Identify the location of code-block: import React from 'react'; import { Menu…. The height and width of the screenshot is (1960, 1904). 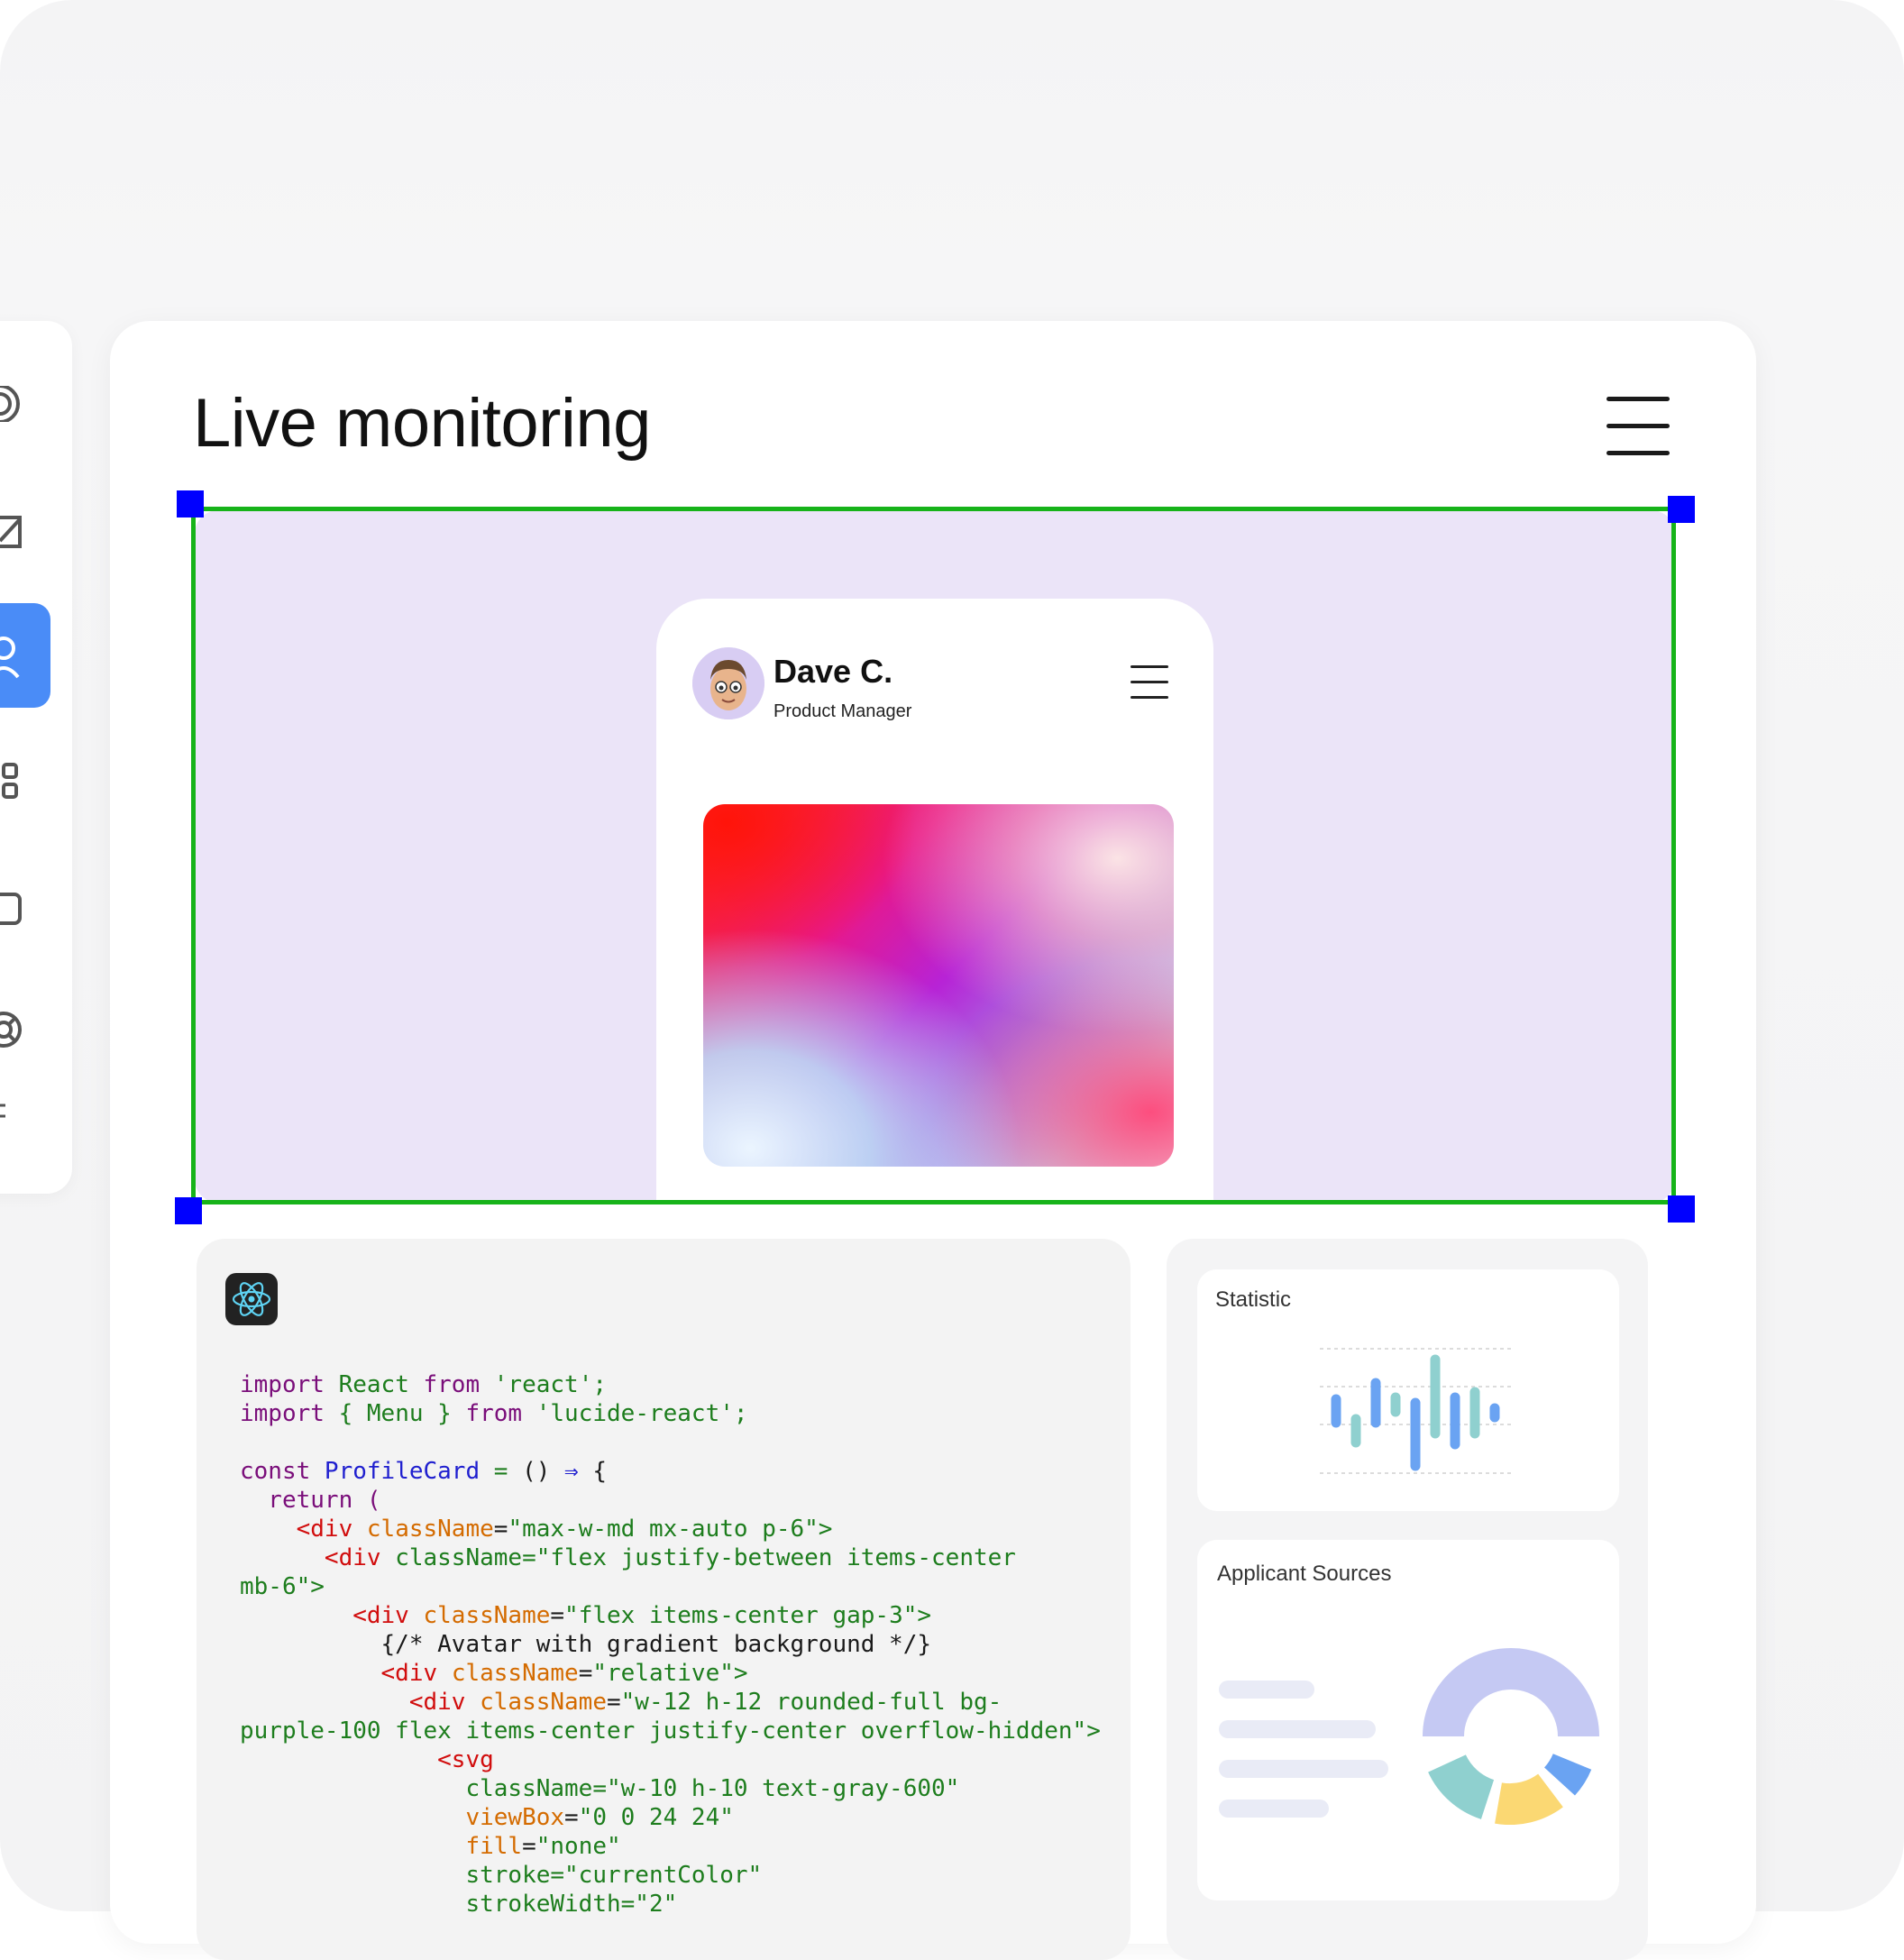
(670, 1645).